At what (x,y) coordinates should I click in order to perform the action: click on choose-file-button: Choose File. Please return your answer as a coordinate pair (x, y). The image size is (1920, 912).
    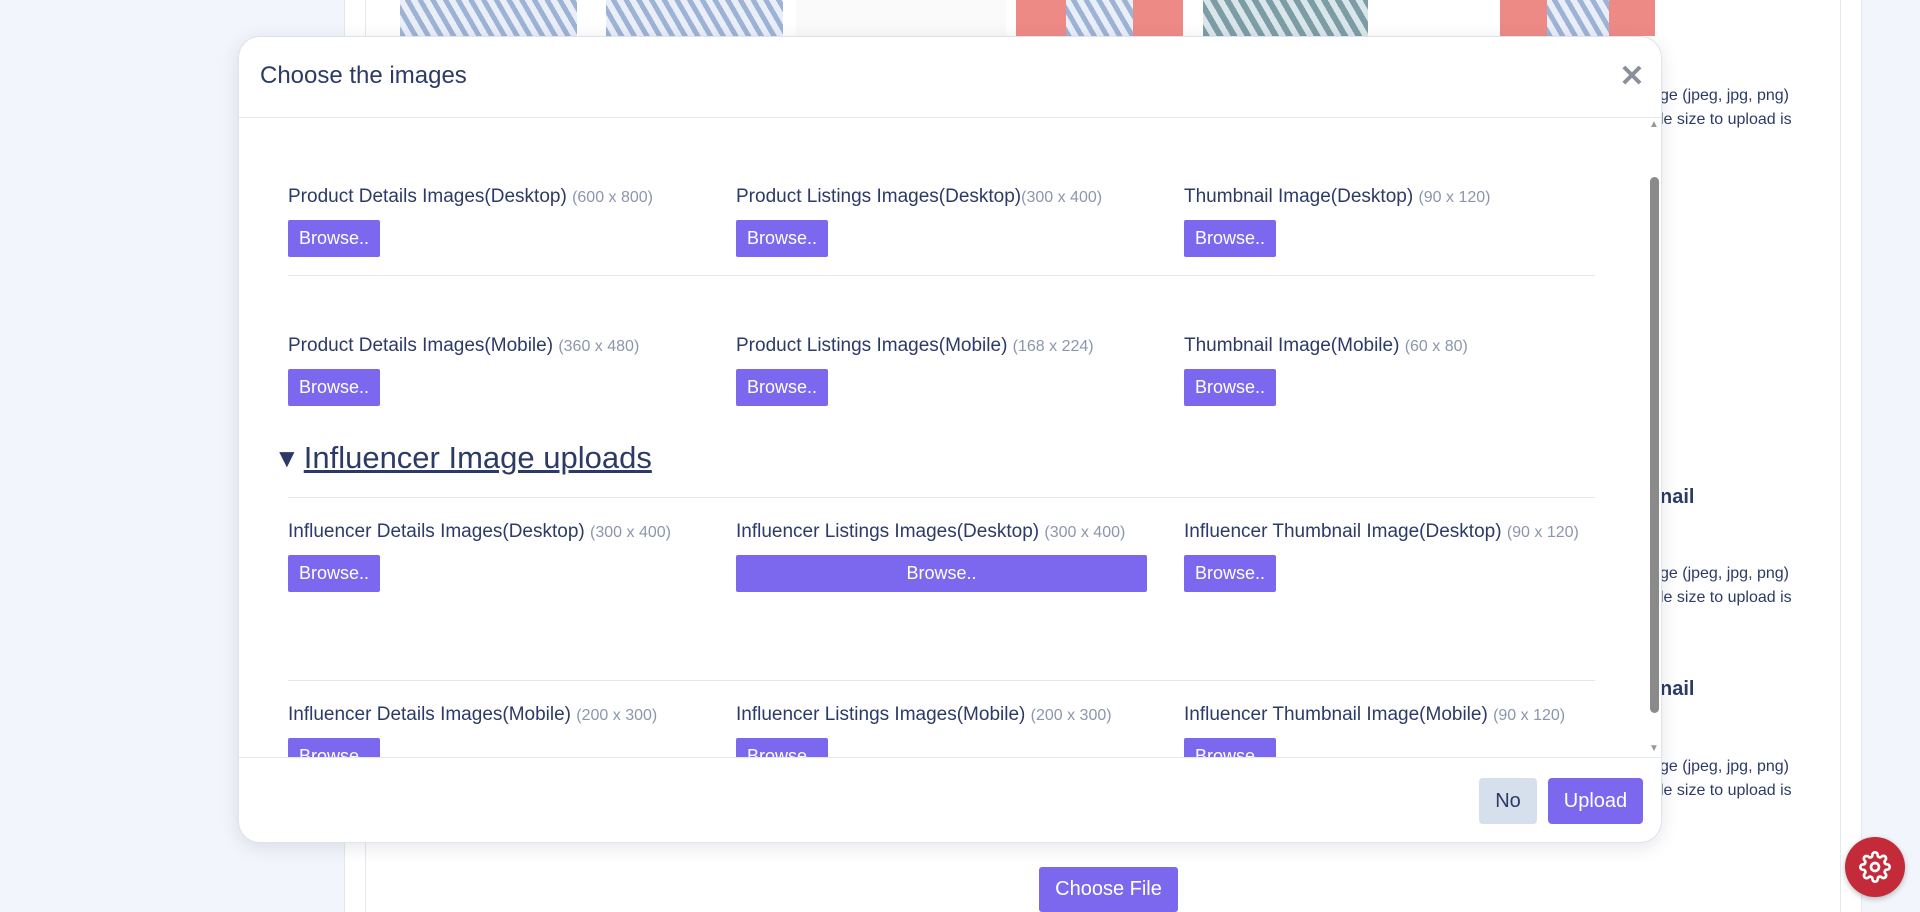
    Looking at the image, I should click on (1108, 889).